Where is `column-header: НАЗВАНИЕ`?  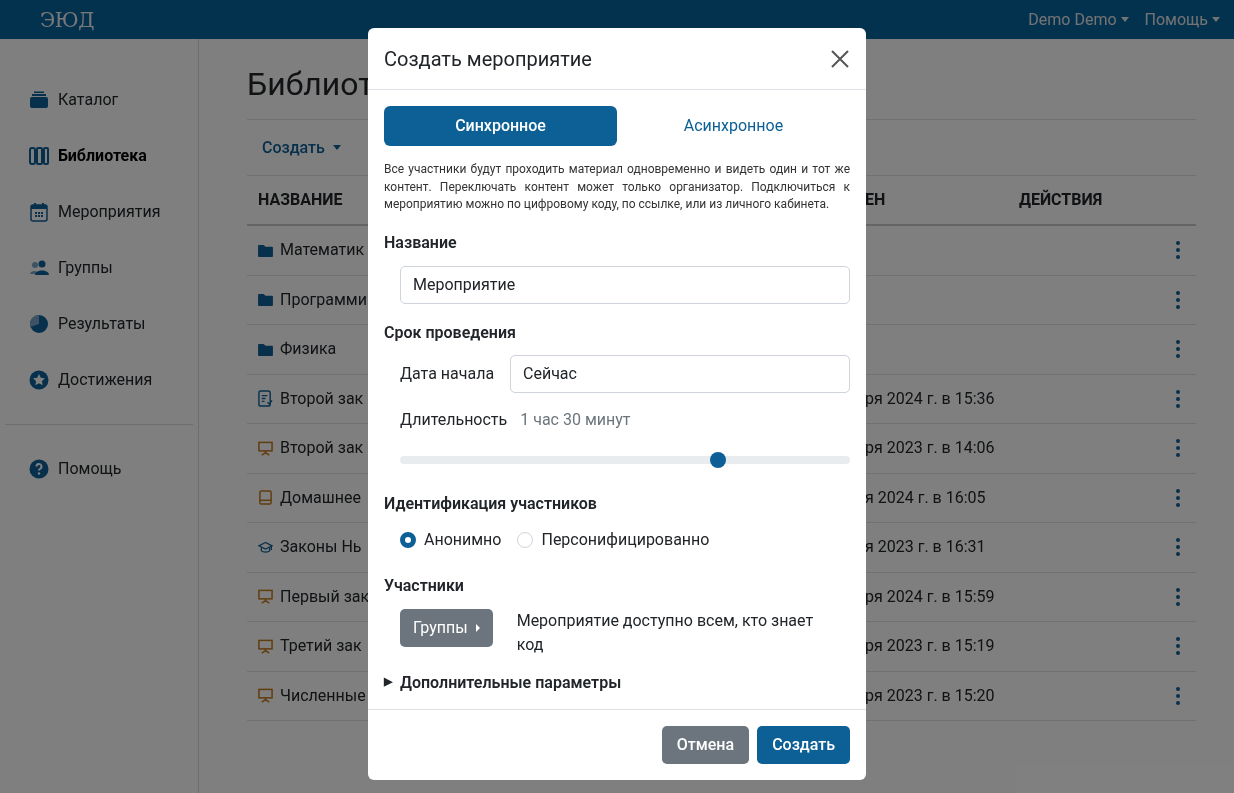
column-header: НАЗВАНИЕ is located at coordinates (300, 200).